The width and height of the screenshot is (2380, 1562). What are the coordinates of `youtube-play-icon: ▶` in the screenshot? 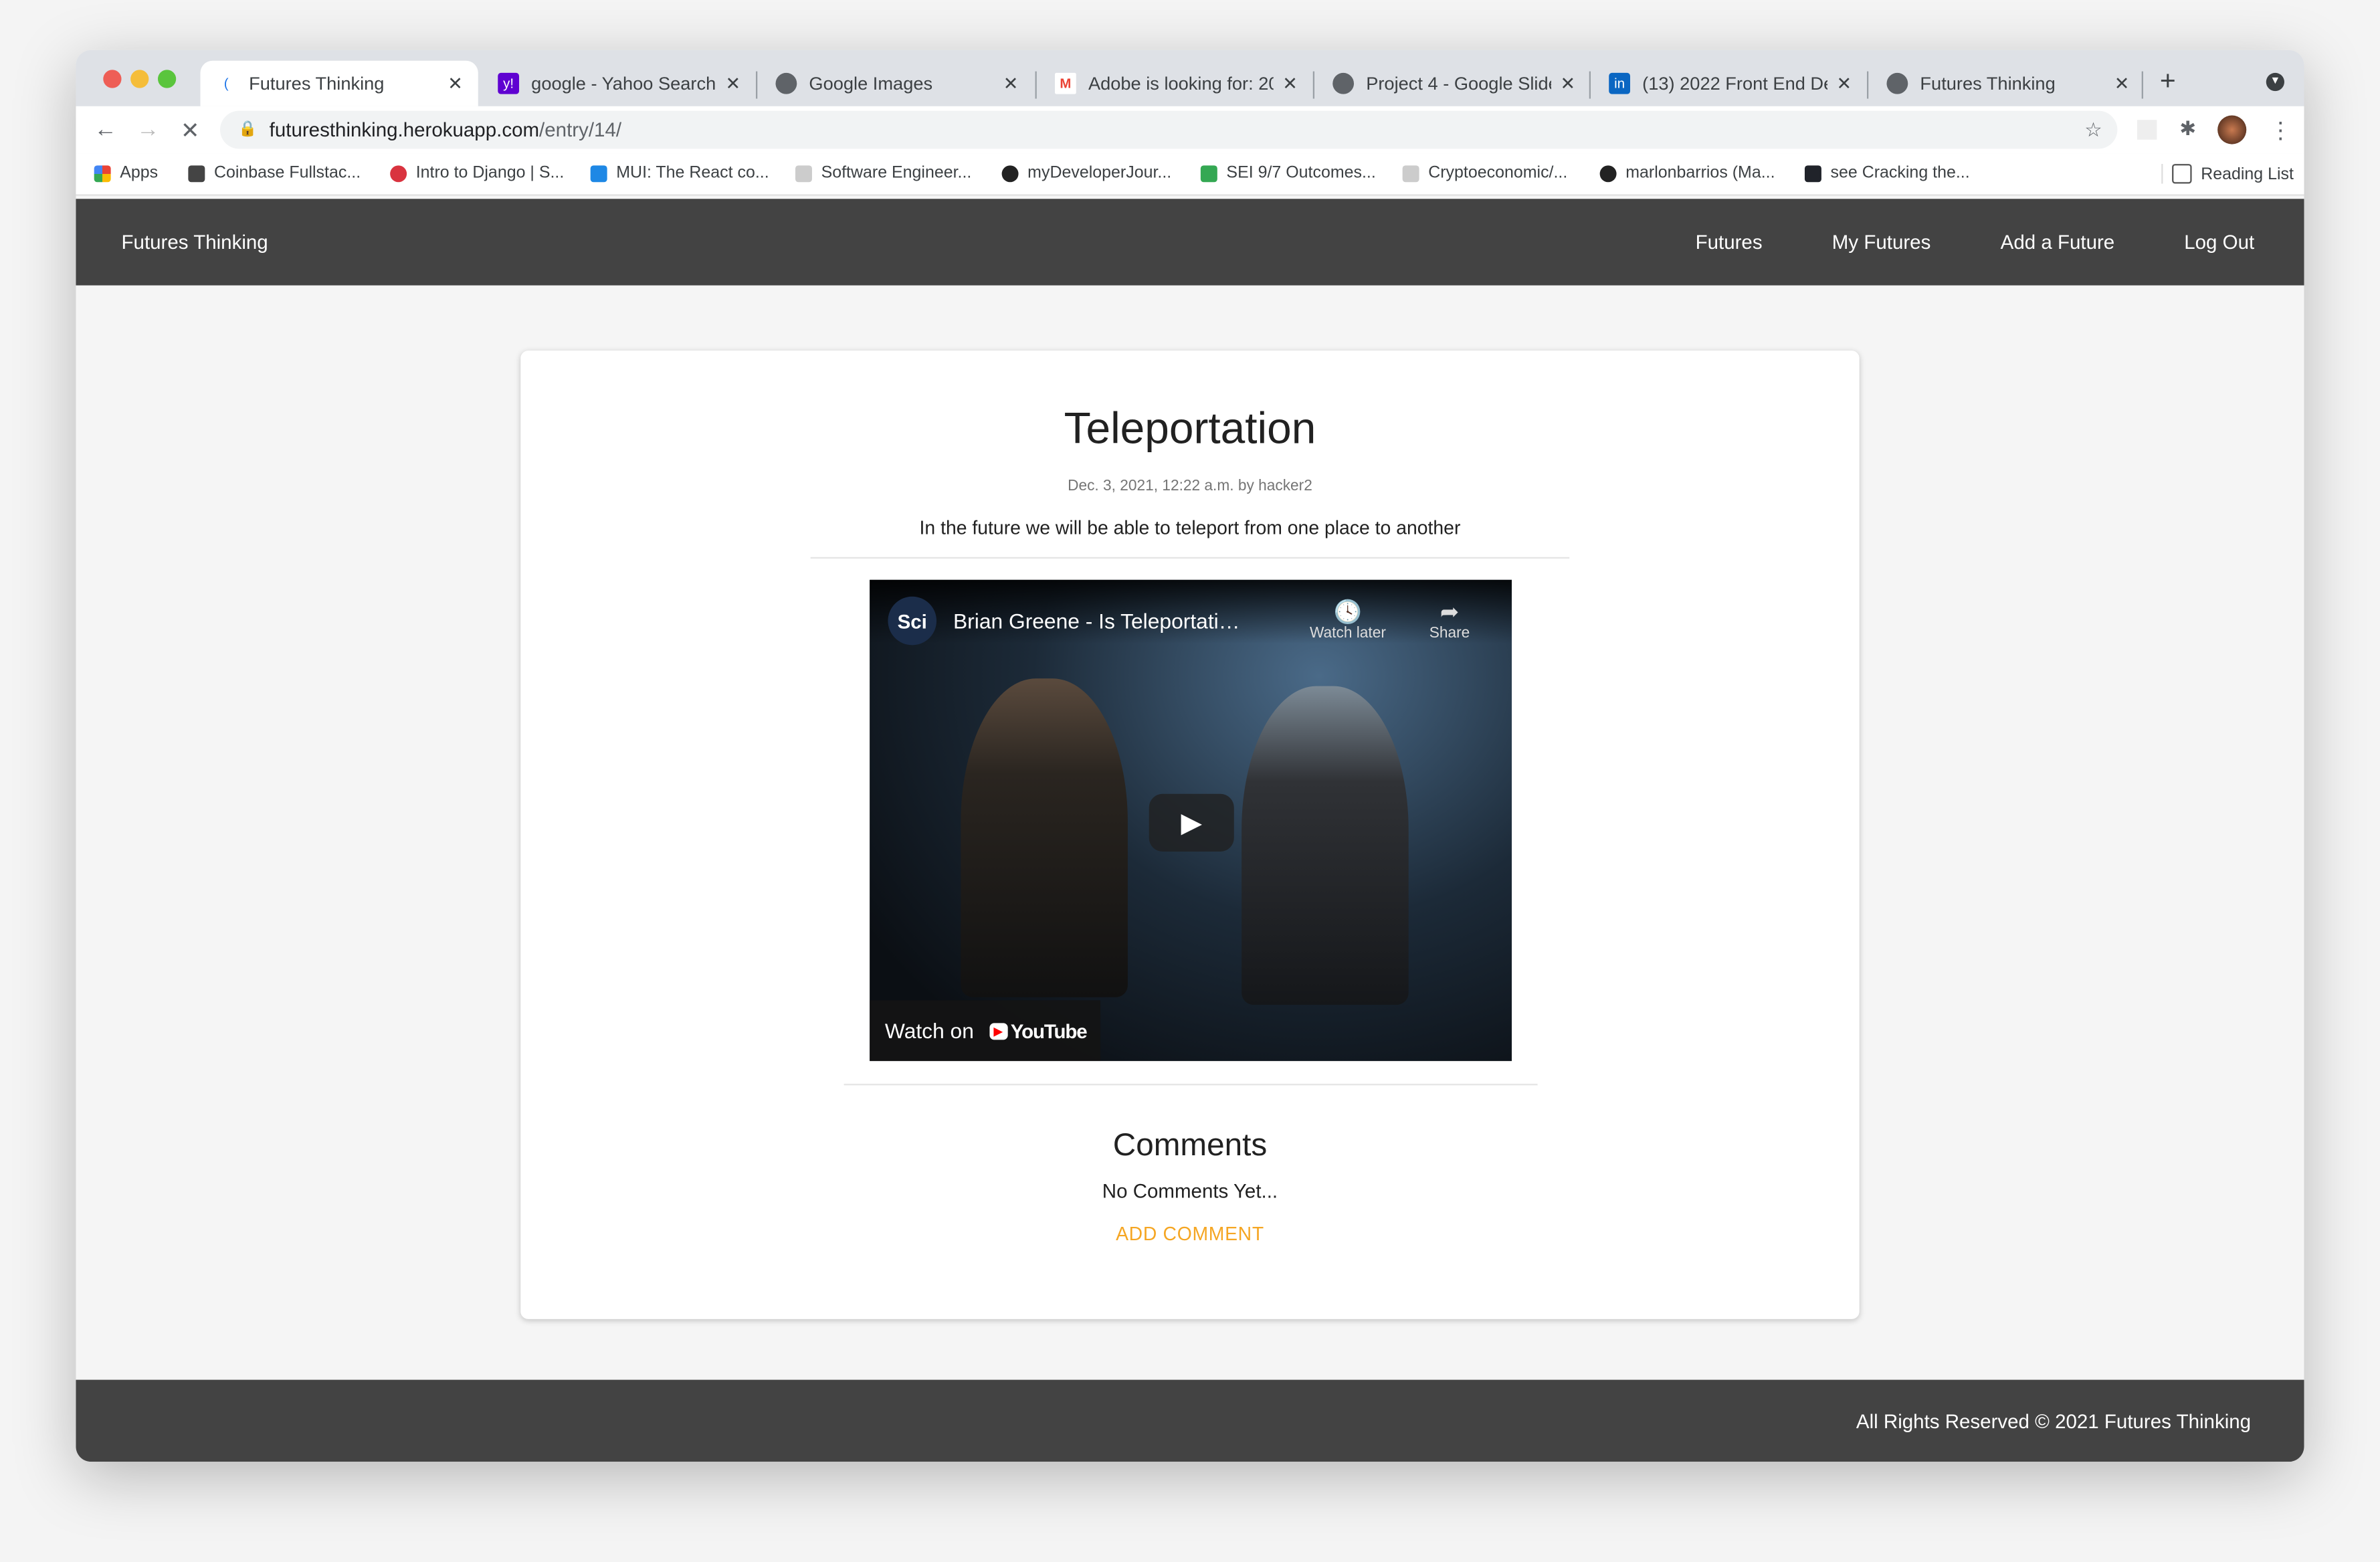 It's located at (998, 1031).